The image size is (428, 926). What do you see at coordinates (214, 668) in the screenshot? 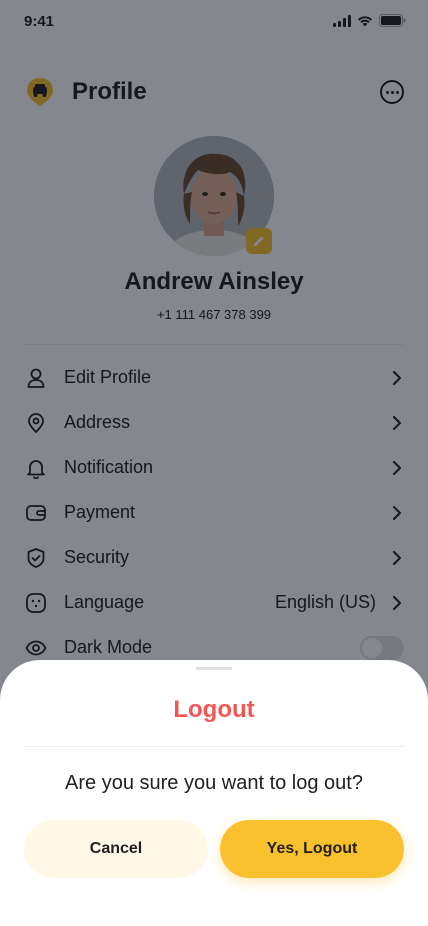
I see `sheet-drag-handle` at bounding box center [214, 668].